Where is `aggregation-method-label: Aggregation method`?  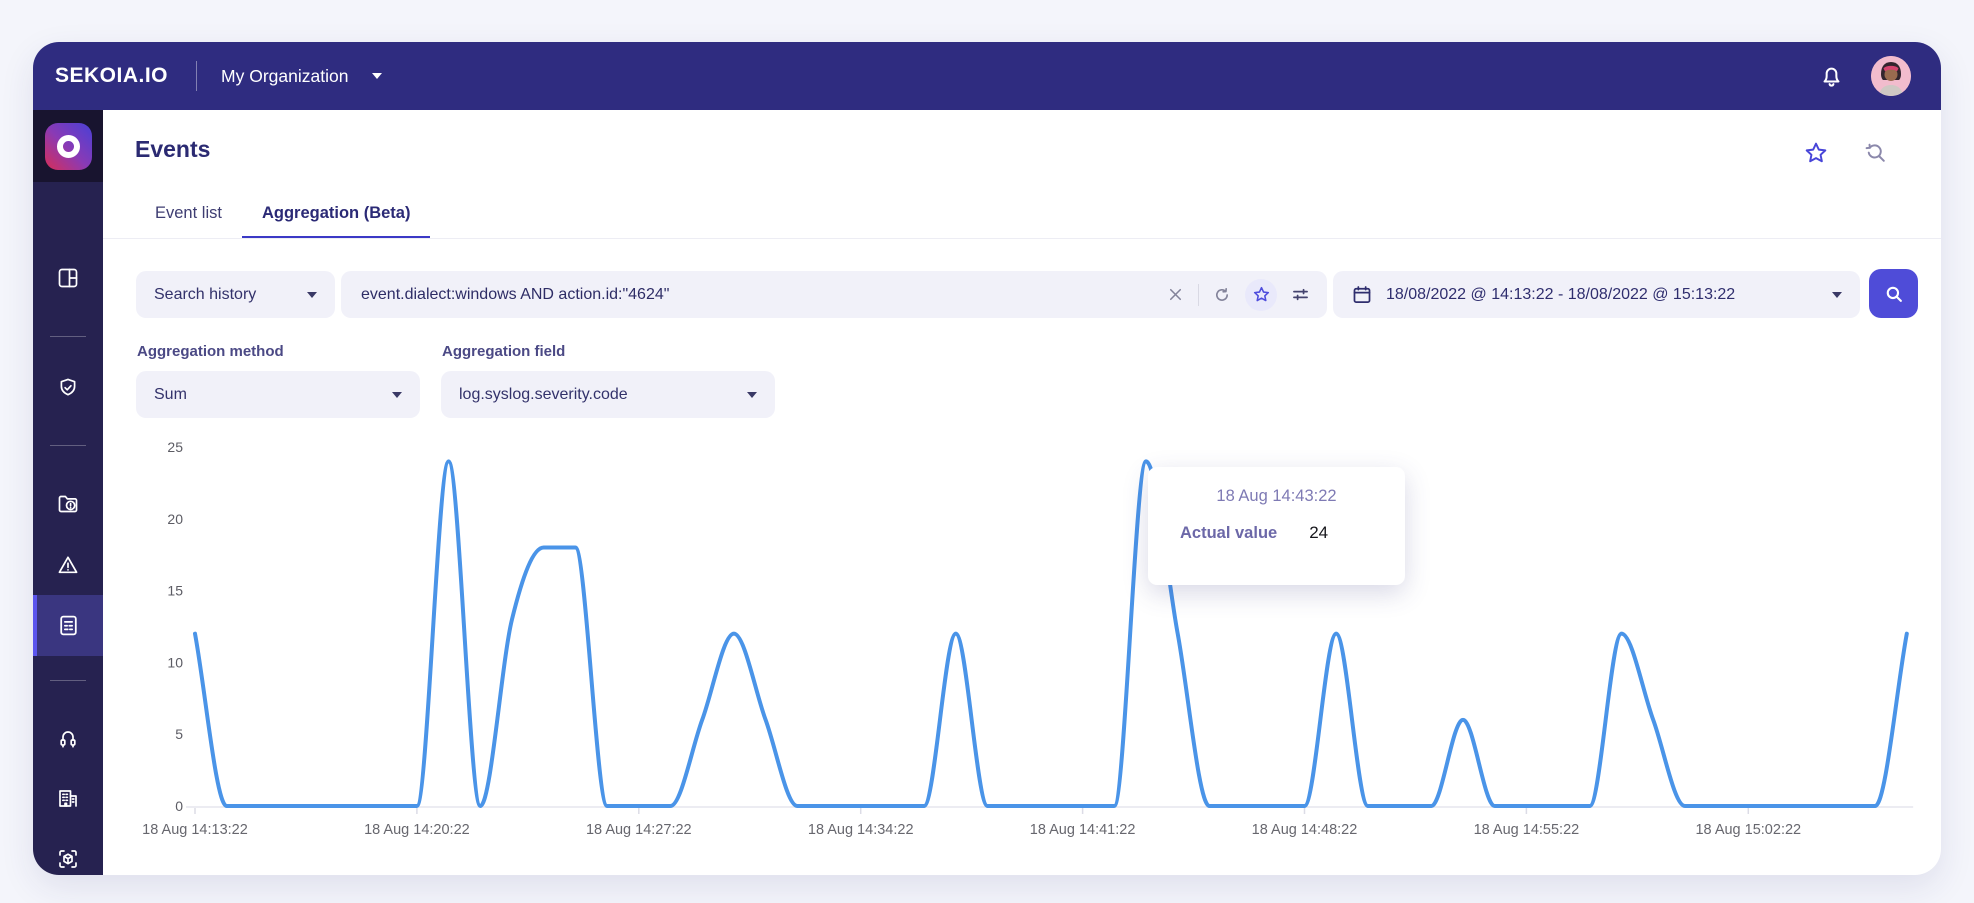
aggregation-method-label: Aggregation method is located at coordinates (210, 351).